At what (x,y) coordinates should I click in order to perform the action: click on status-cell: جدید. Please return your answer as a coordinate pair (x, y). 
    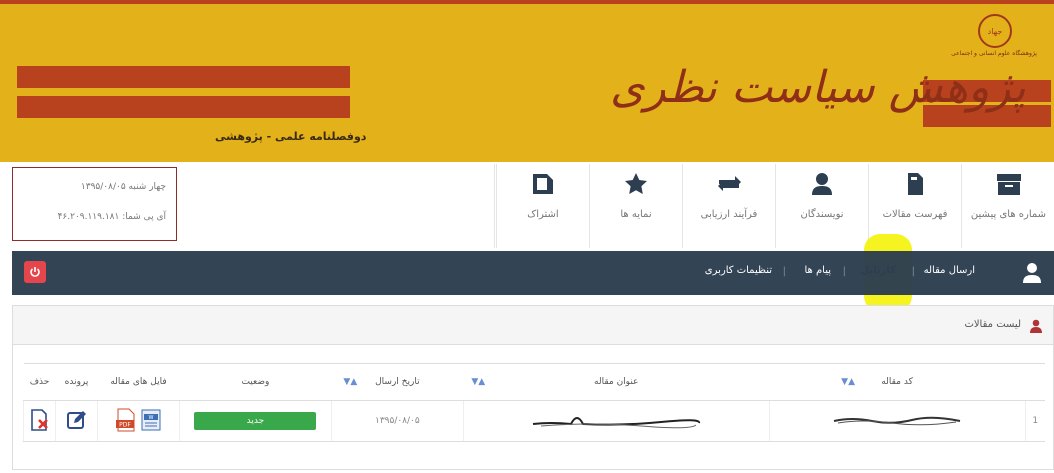
    Looking at the image, I should click on (255, 421).